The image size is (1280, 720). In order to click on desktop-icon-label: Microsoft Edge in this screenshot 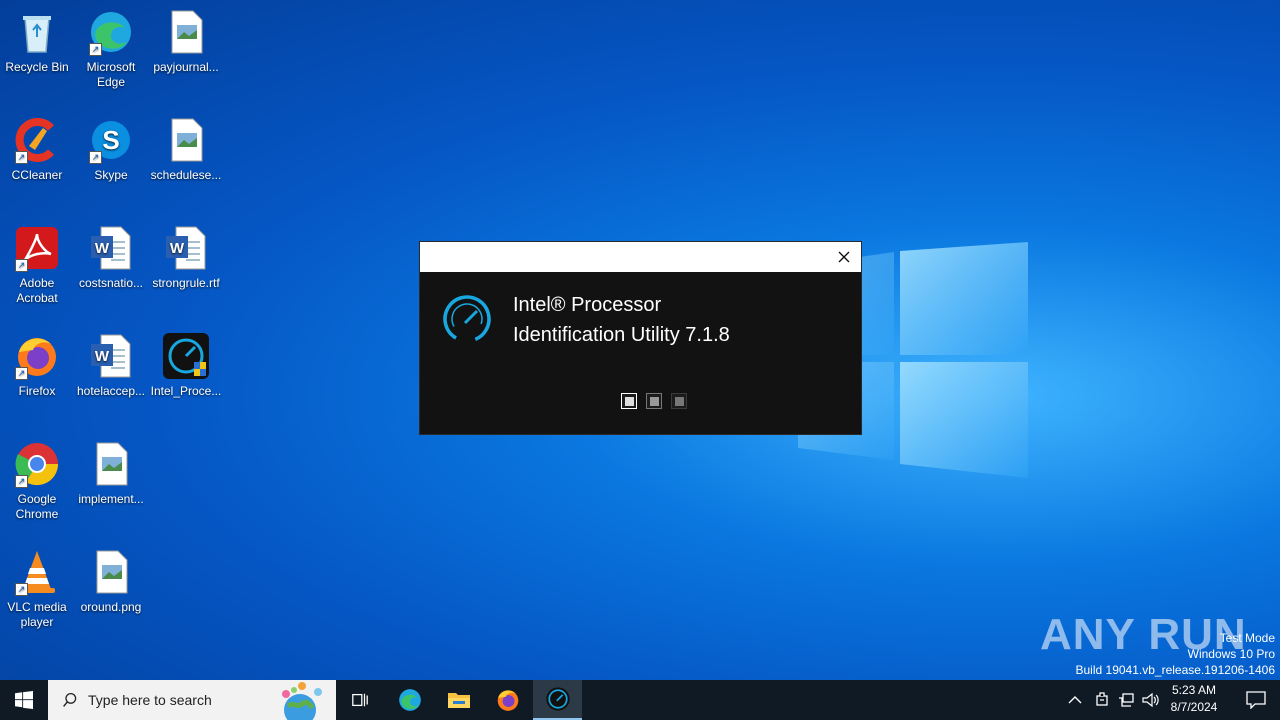, I will do `click(111, 74)`.